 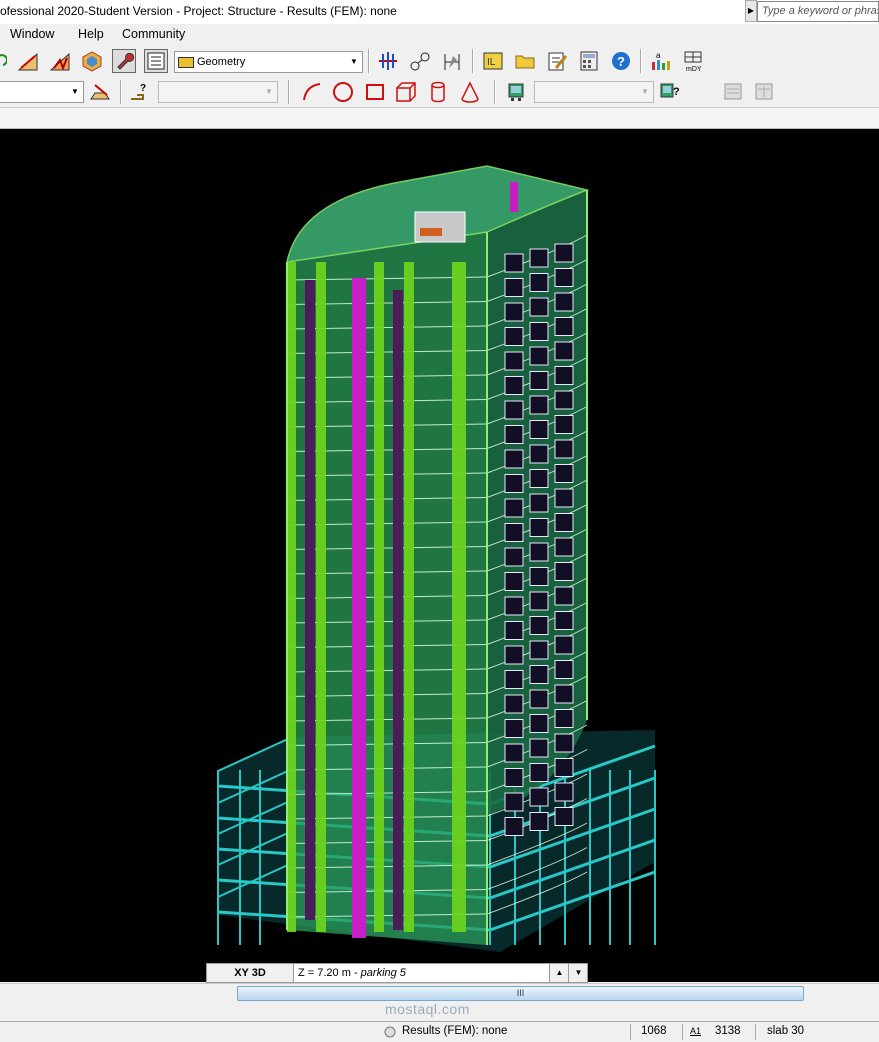 I want to click on level-name: parking 5, so click(x=383, y=973).